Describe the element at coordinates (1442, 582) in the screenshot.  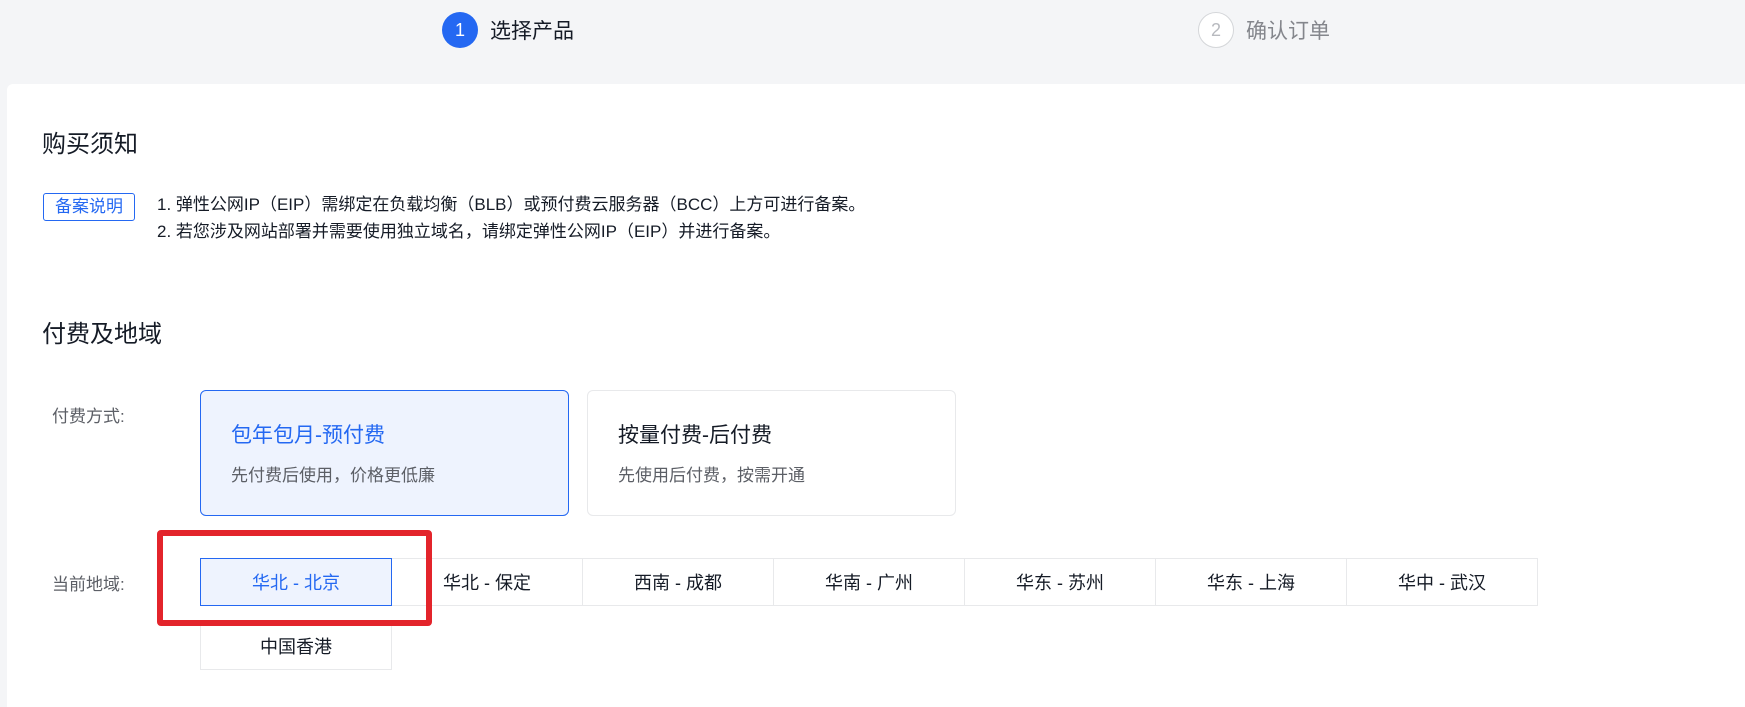
I see `region-option-wuhan: 华中 - 武汉` at that location.